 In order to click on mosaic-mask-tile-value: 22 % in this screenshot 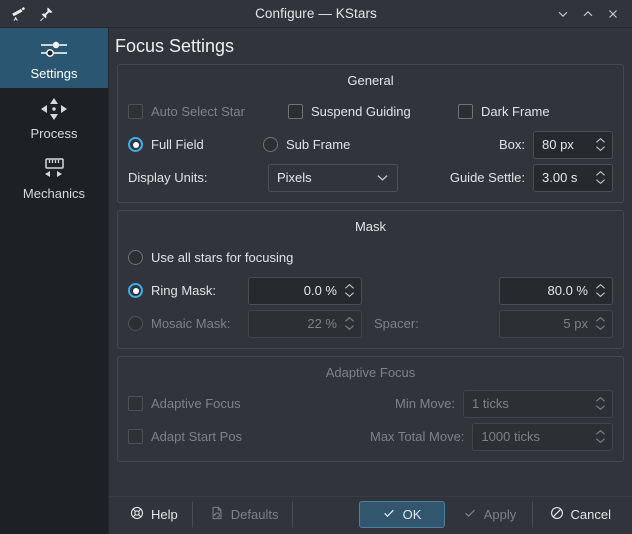, I will do `click(322, 323)`.